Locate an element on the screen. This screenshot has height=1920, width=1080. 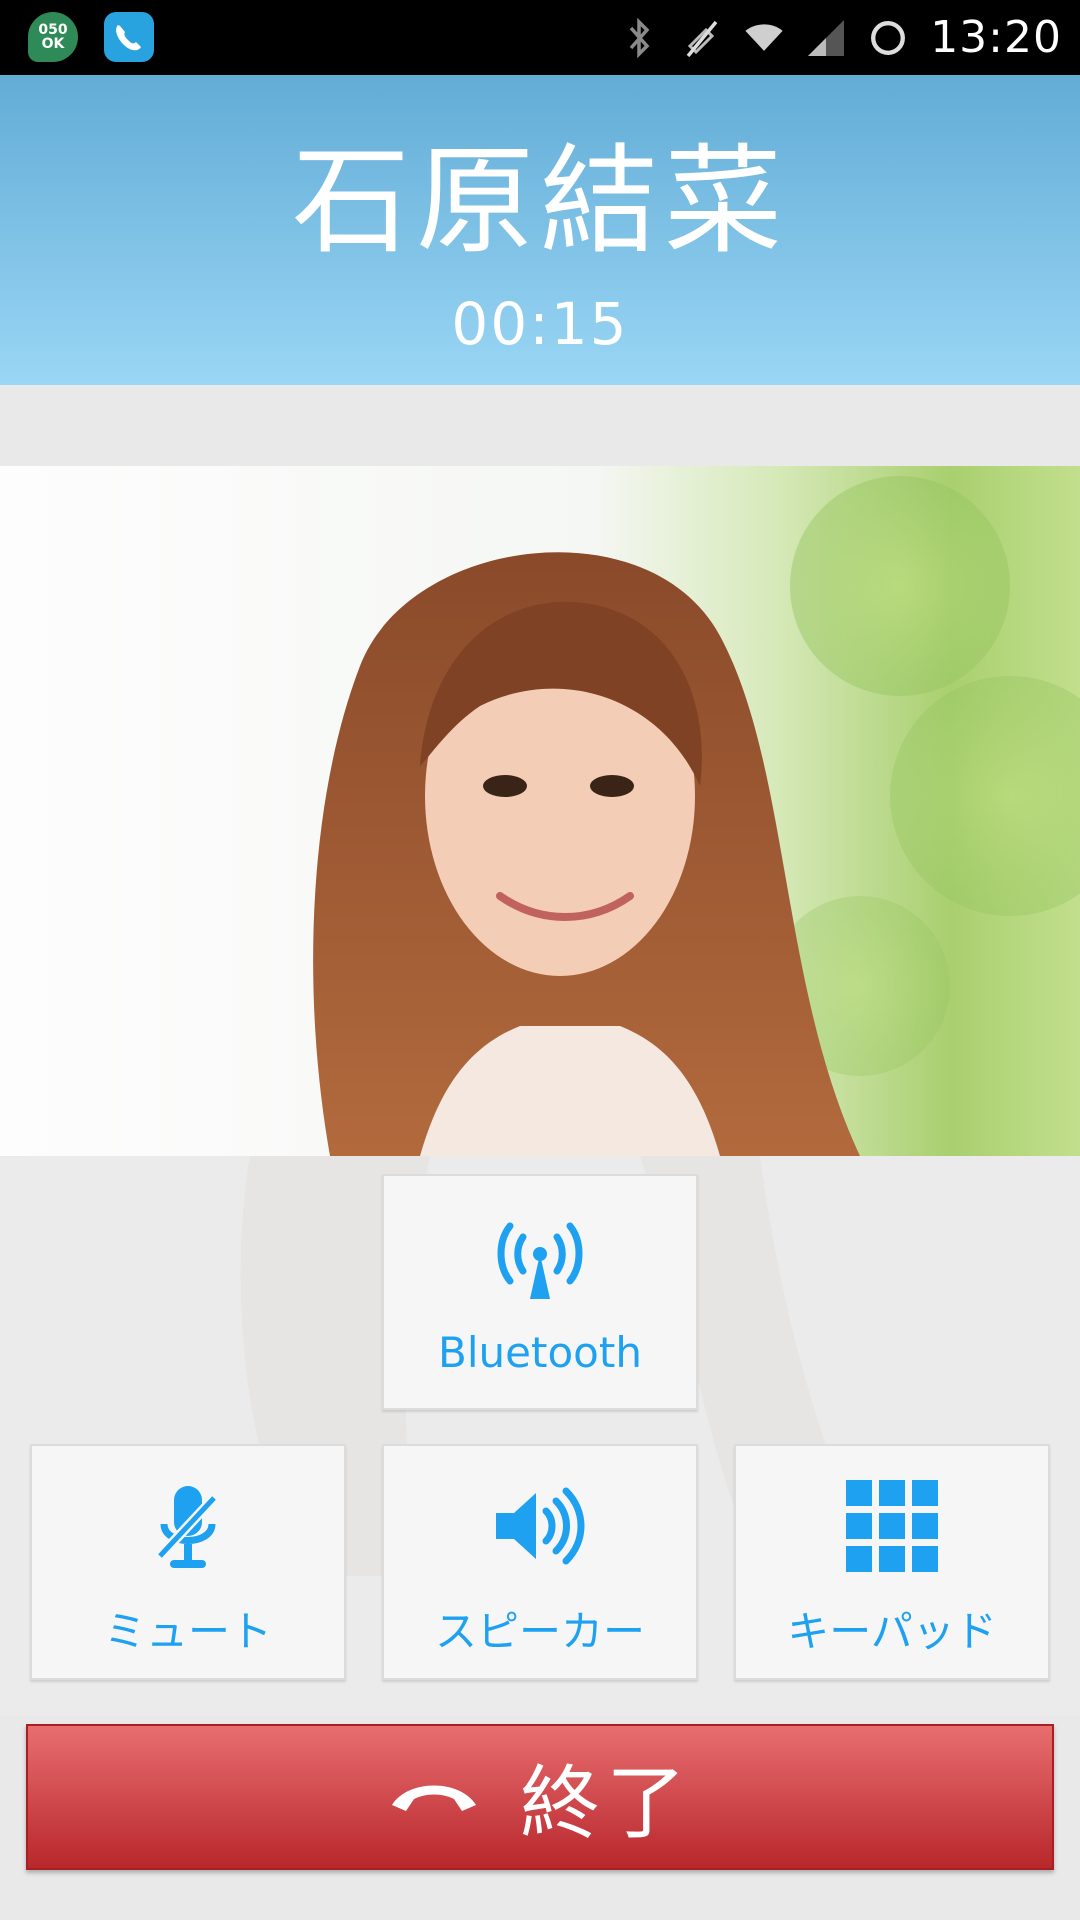
050-phone-app-icon is located at coordinates (129, 37).